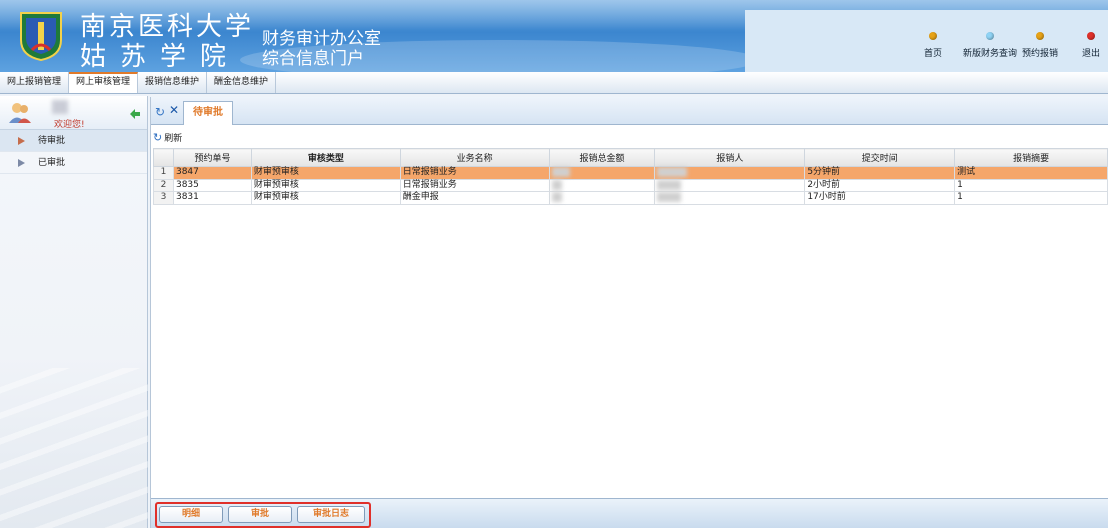  Describe the element at coordinates (1040, 54) in the screenshot. I see `nav-reimburse-label: 预约报销` at that location.